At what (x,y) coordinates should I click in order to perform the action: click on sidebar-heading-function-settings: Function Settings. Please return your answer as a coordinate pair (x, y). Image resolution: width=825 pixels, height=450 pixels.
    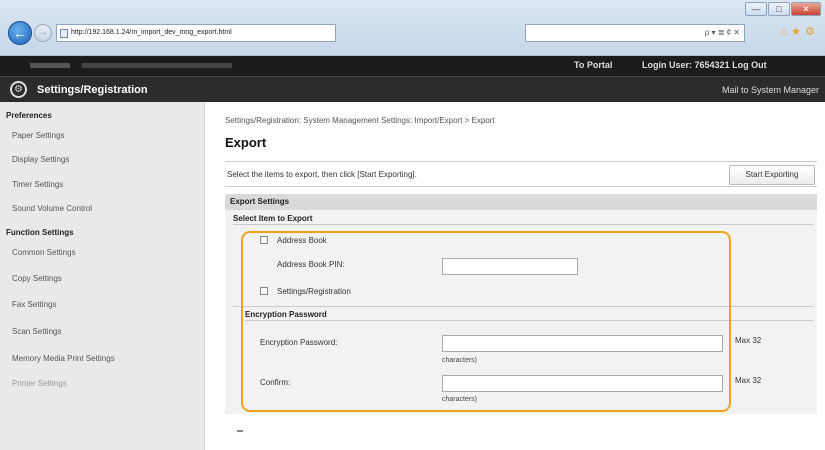
    Looking at the image, I should click on (40, 232).